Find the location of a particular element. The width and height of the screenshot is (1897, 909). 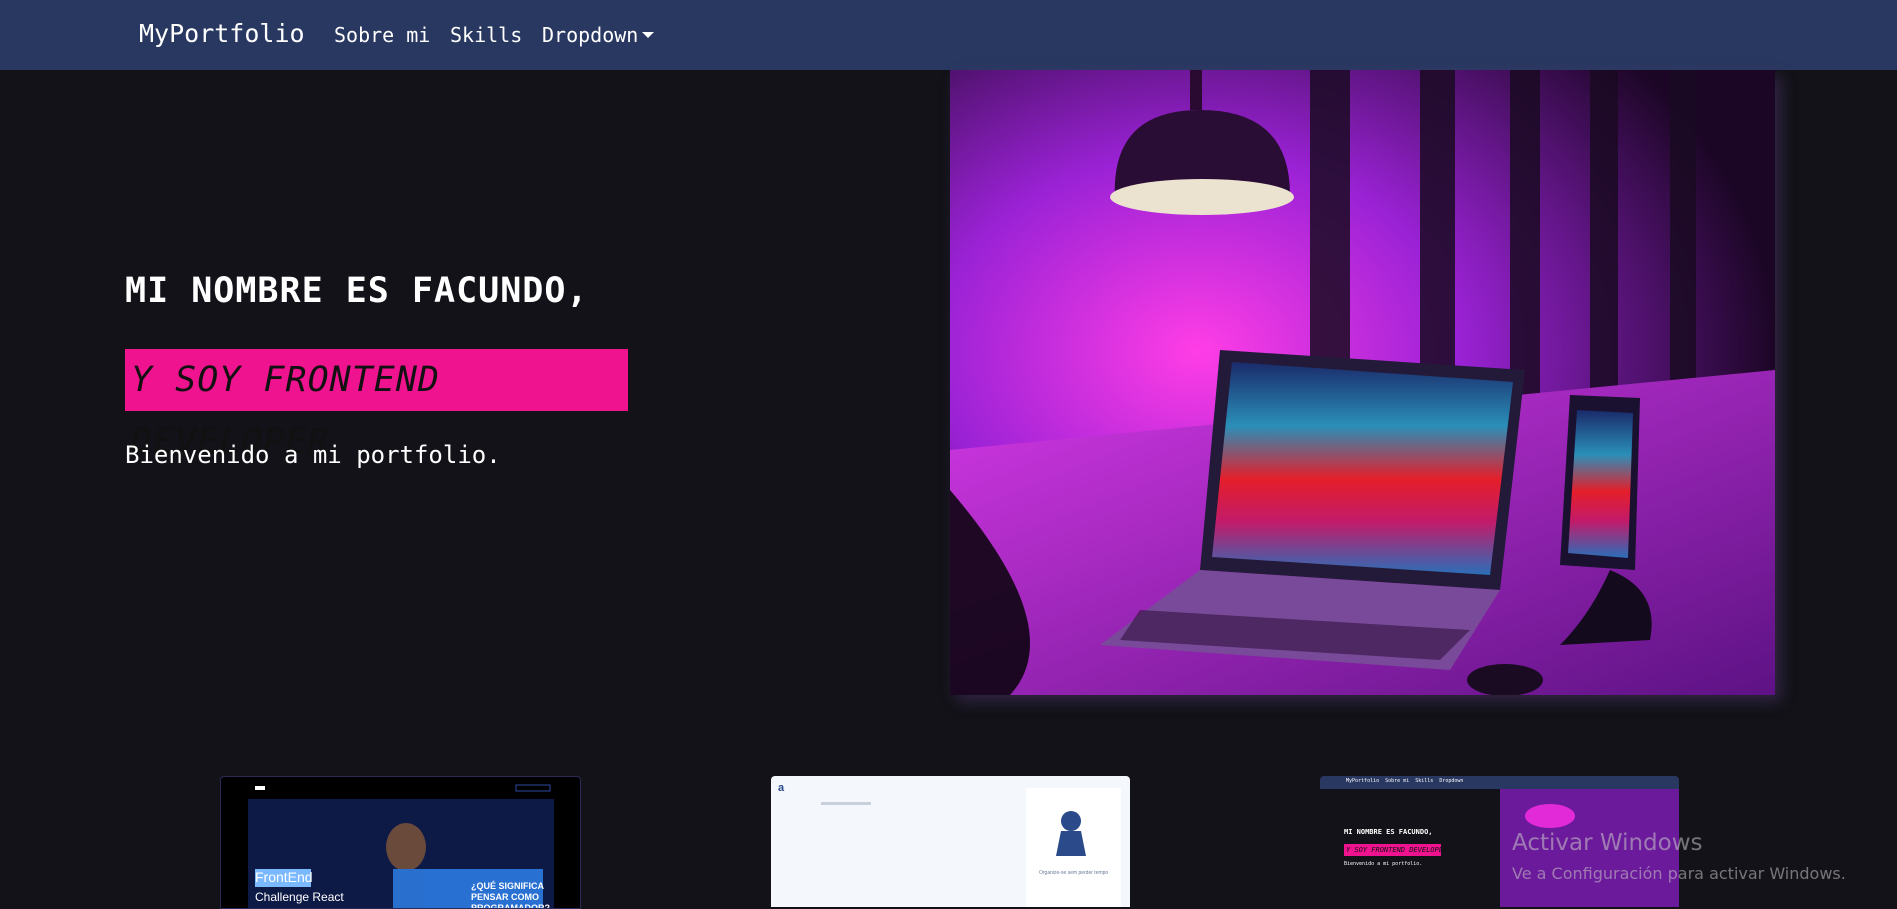

nav-dropdown: Dropdown is located at coordinates (598, 35).